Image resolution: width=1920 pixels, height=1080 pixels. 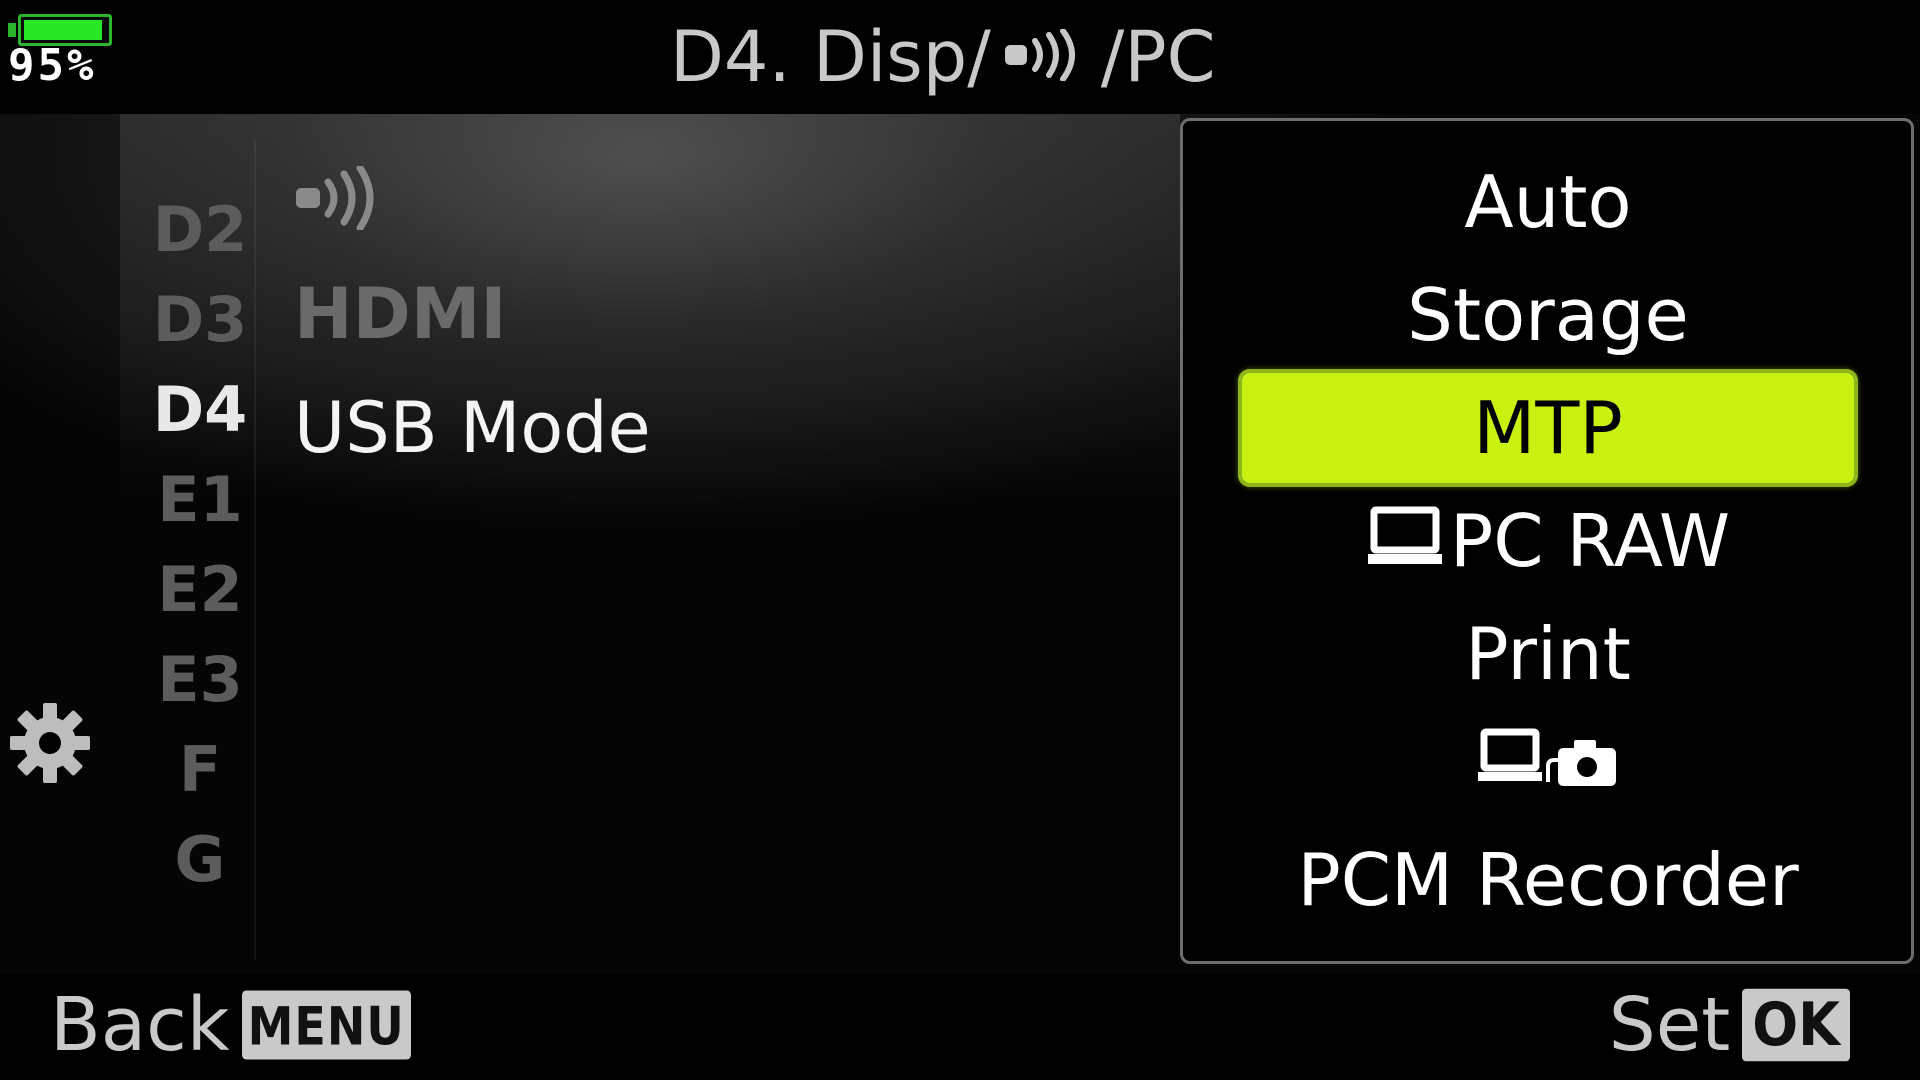 What do you see at coordinates (200, 320) in the screenshot?
I see `tab-d3: D3` at bounding box center [200, 320].